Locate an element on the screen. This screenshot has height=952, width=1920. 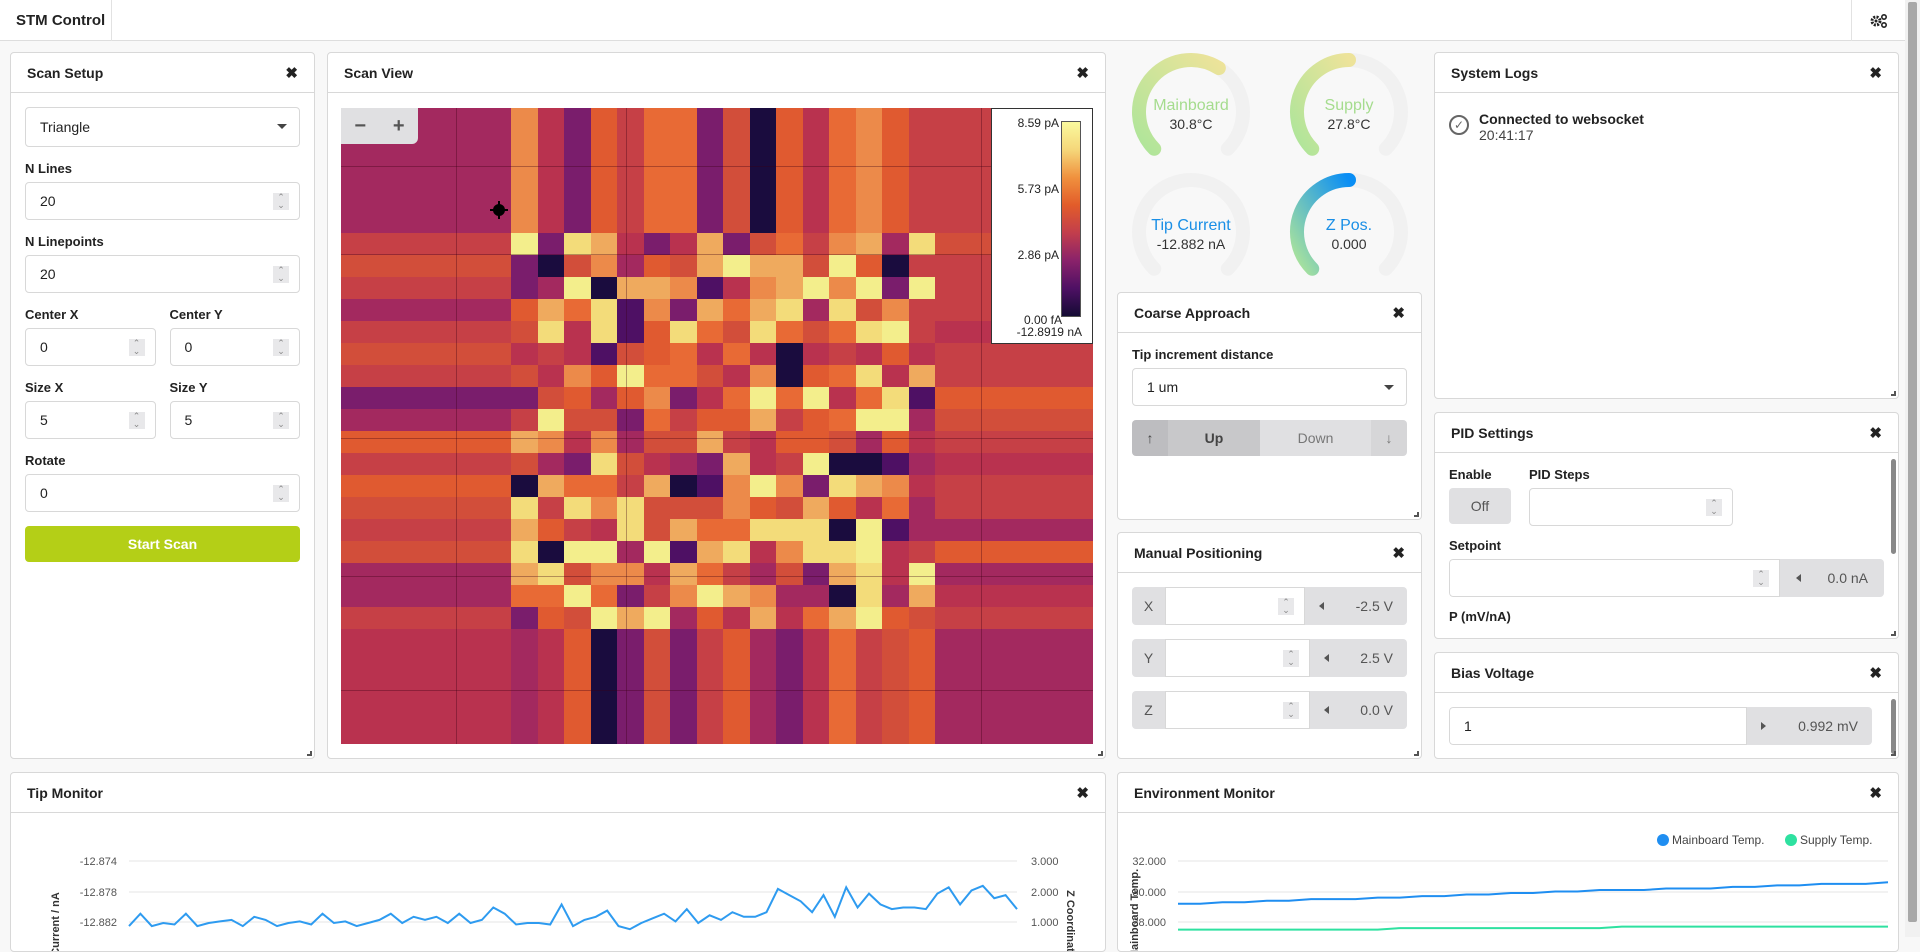
pid-steps-input: ⌃ ⌄ is located at coordinates (1631, 507).